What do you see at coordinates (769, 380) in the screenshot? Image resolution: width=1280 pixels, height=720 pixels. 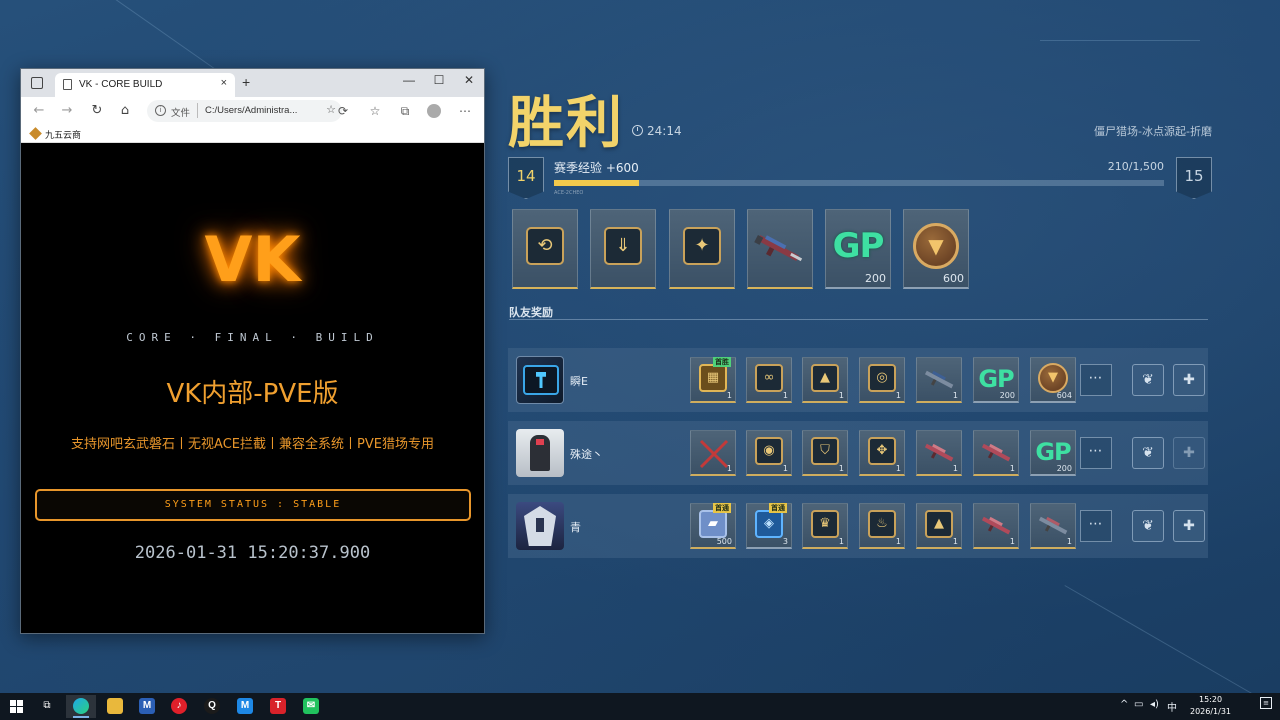 I see `reward-item: ∞ 1` at bounding box center [769, 380].